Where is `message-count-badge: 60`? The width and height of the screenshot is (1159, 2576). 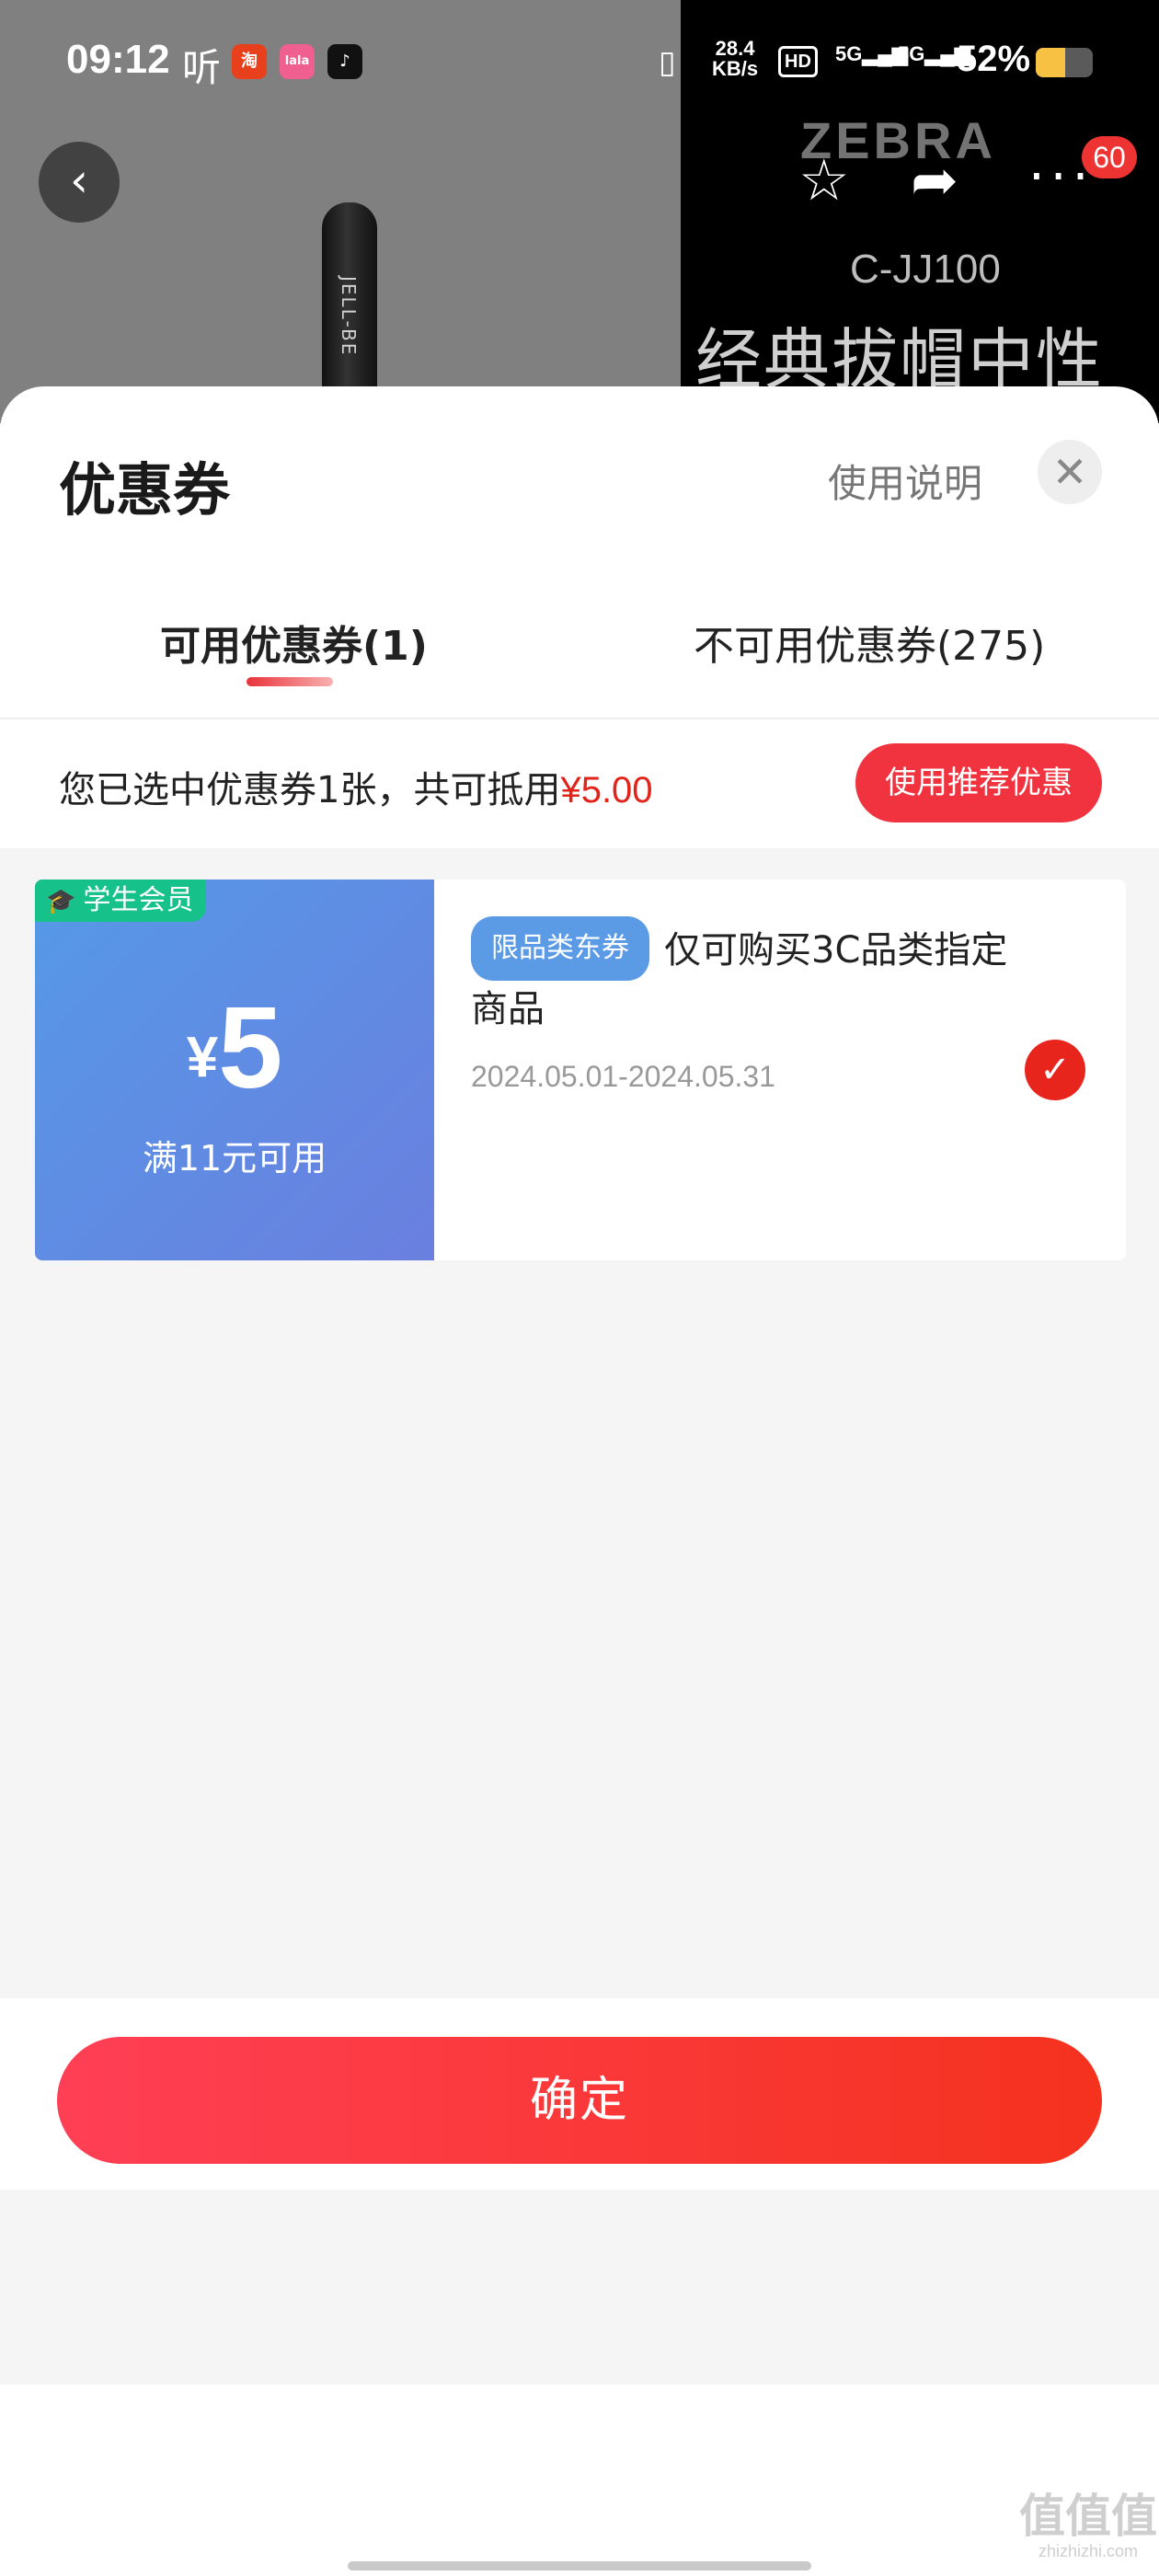 message-count-badge: 60 is located at coordinates (1109, 157).